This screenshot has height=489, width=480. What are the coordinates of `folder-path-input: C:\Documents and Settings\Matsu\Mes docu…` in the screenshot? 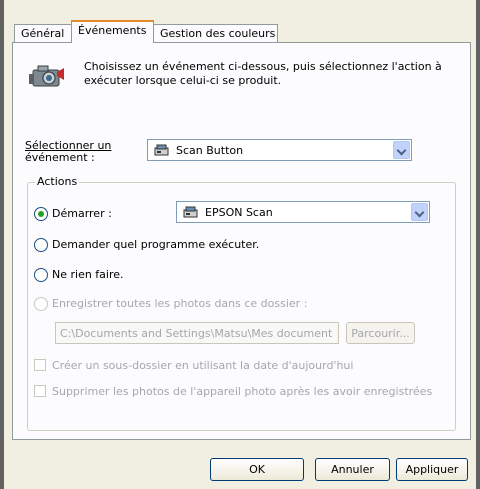 It's located at (197, 333).